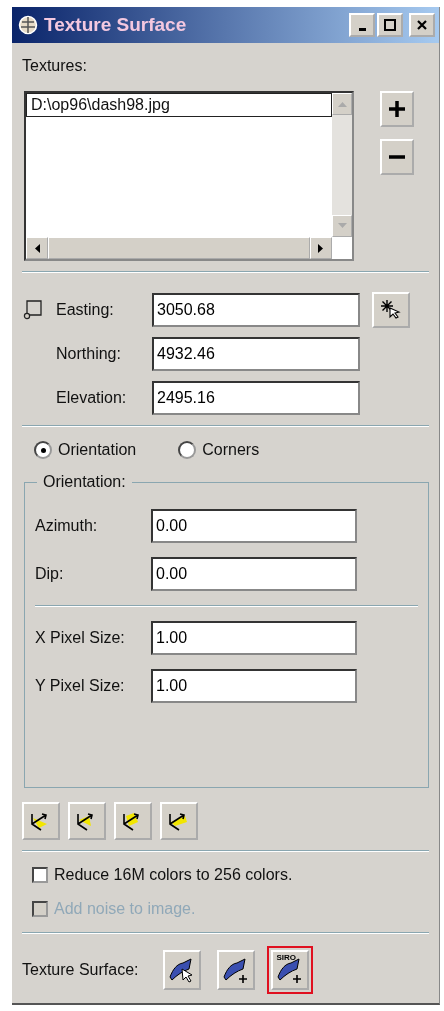 The height and width of the screenshot is (1011, 444). What do you see at coordinates (235, 970) in the screenshot?
I see `add-surface-button` at bounding box center [235, 970].